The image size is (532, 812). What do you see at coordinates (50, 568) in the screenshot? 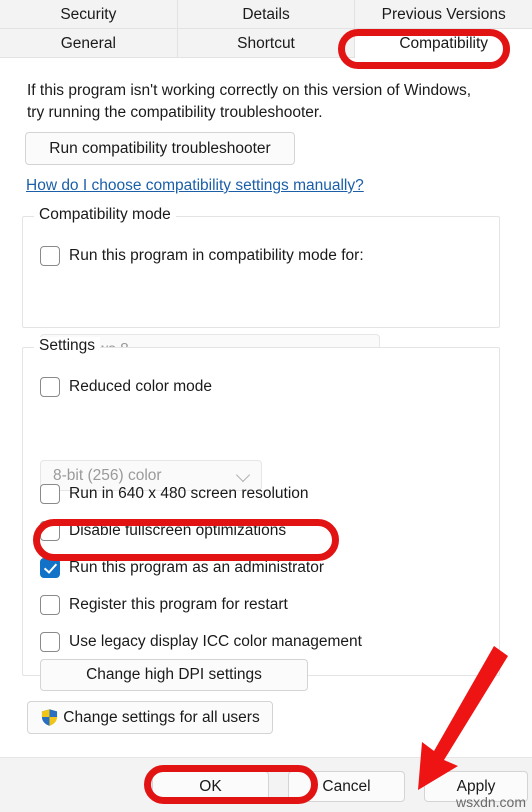
I see `checkbox-run-as-administrator` at bounding box center [50, 568].